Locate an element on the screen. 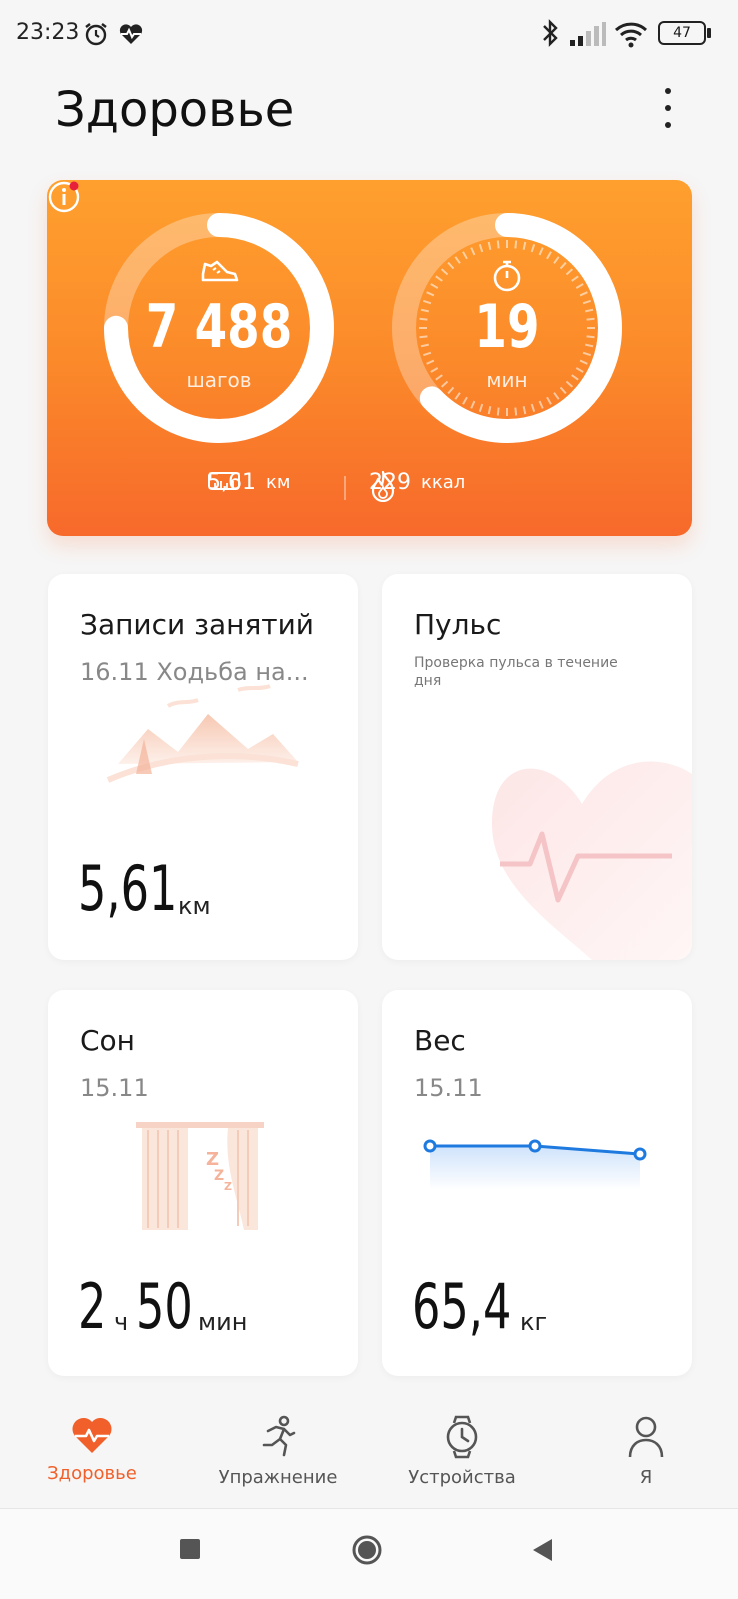 This screenshot has width=738, height=1599. alarm-icon is located at coordinates (96, 34).